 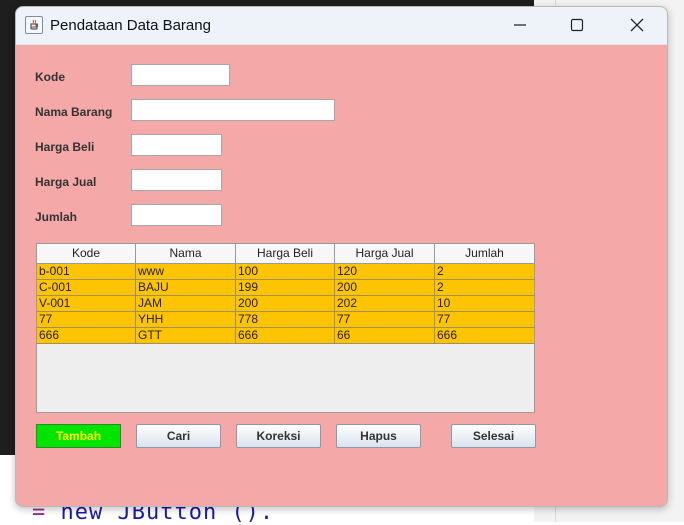 What do you see at coordinates (86, 336) in the screenshot?
I see `cell-kode: 666` at bounding box center [86, 336].